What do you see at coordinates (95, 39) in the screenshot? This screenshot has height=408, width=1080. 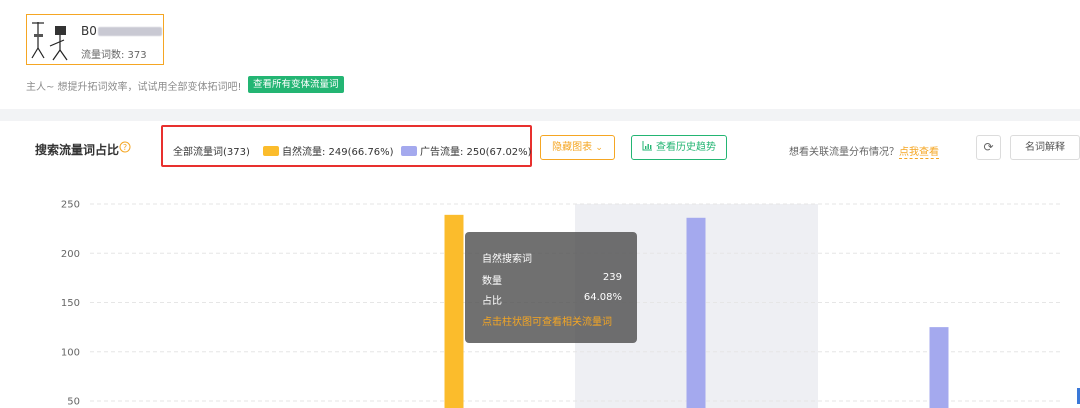 I see `product-card: B0 流量词数: 373` at bounding box center [95, 39].